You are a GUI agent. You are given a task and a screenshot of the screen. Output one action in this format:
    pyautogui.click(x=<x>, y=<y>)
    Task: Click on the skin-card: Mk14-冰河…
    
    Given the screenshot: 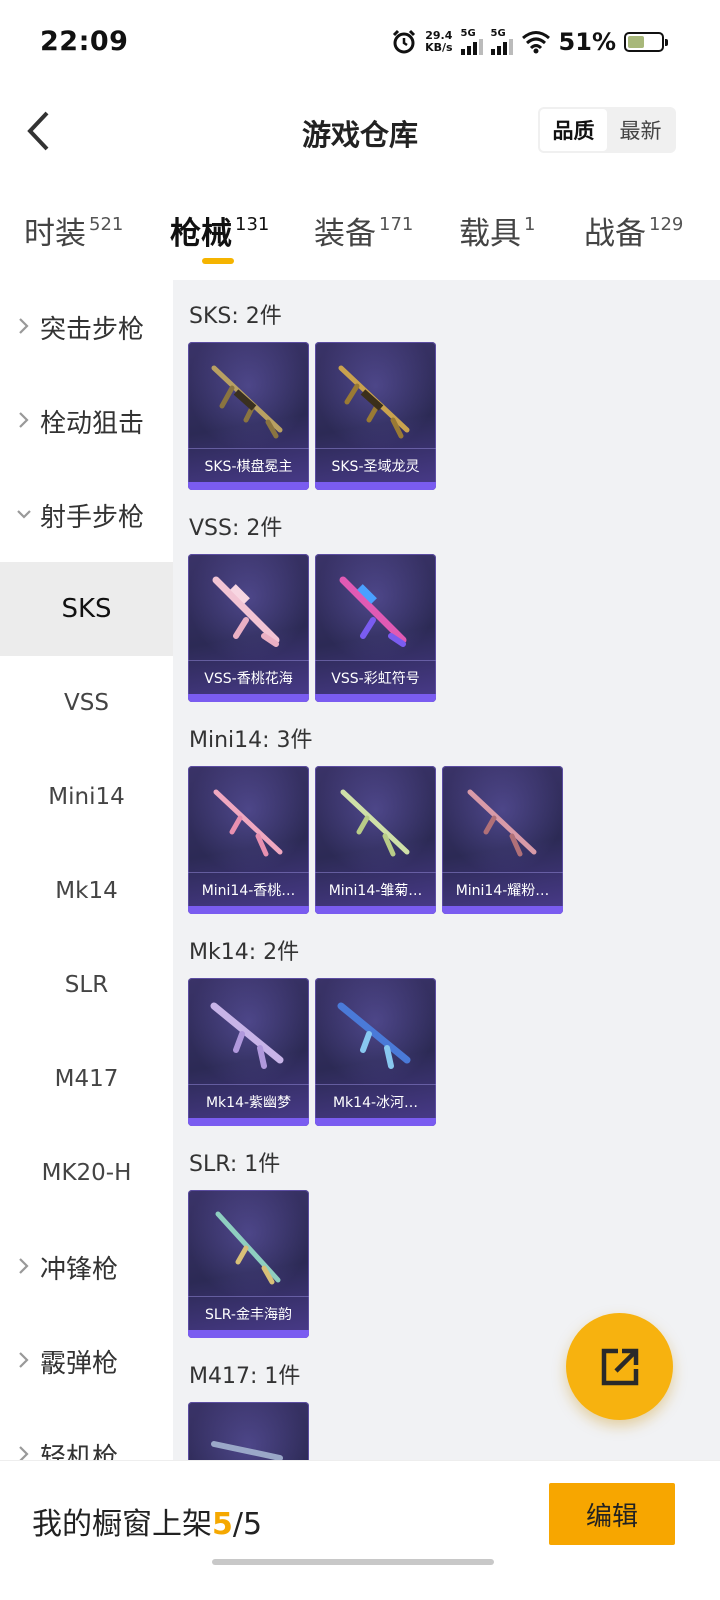 What is the action you would take?
    pyautogui.click(x=375, y=1052)
    